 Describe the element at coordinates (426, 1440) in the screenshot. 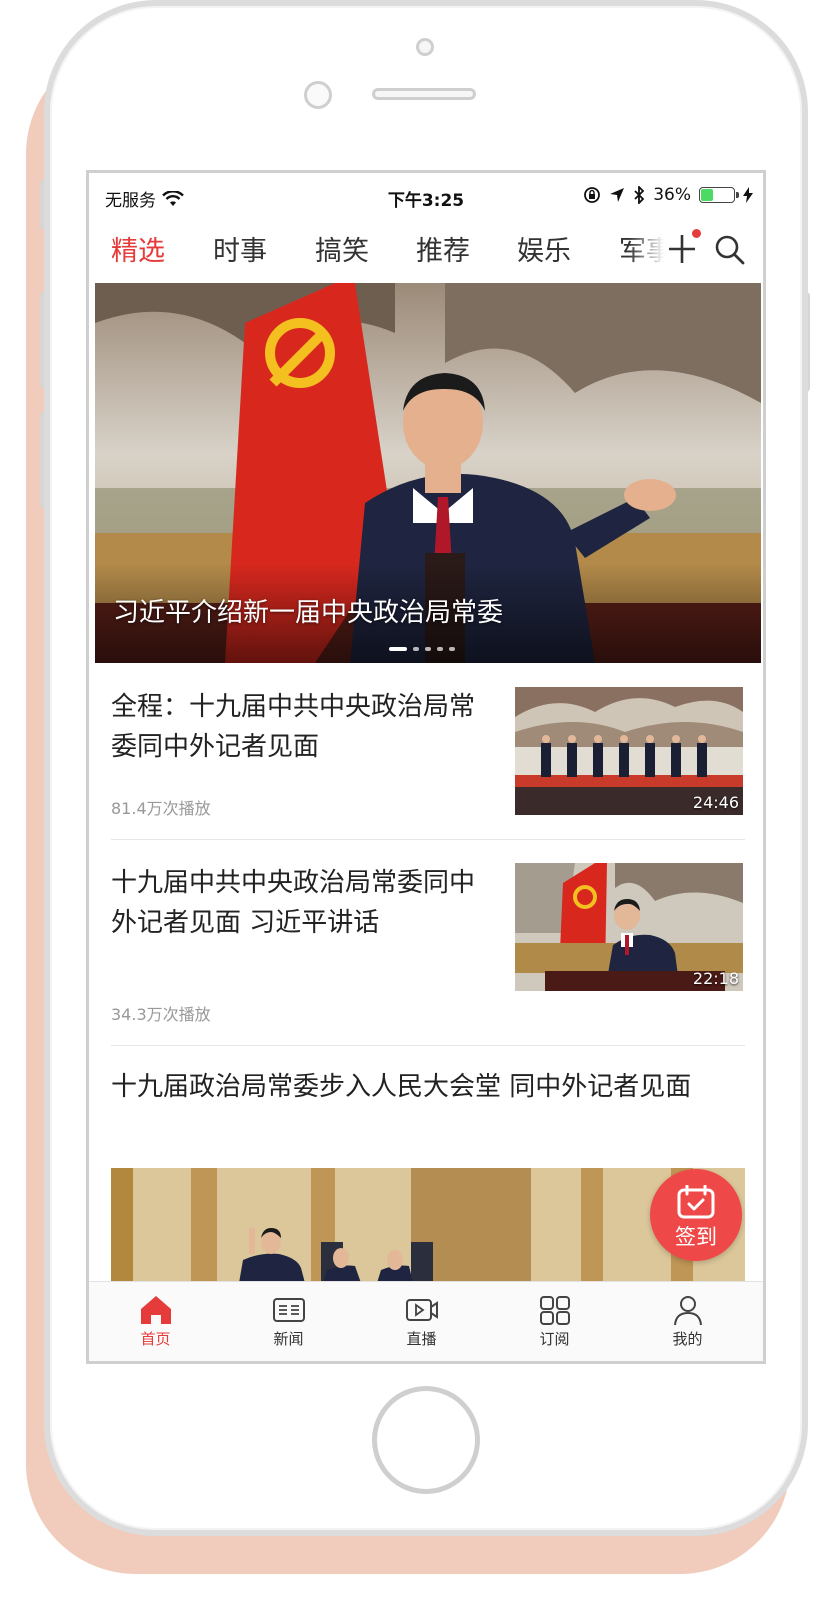

I see `home-button` at that location.